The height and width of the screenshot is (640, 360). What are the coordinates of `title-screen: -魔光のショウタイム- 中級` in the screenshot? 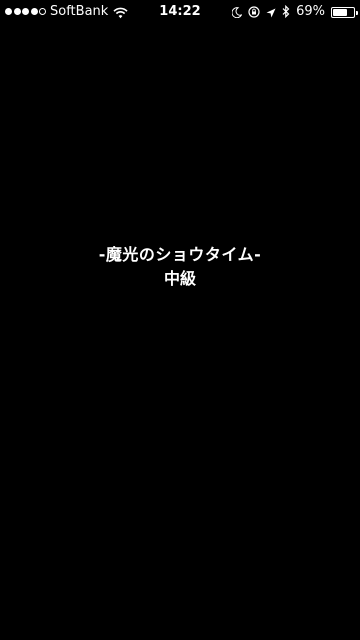 It's located at (180, 267).